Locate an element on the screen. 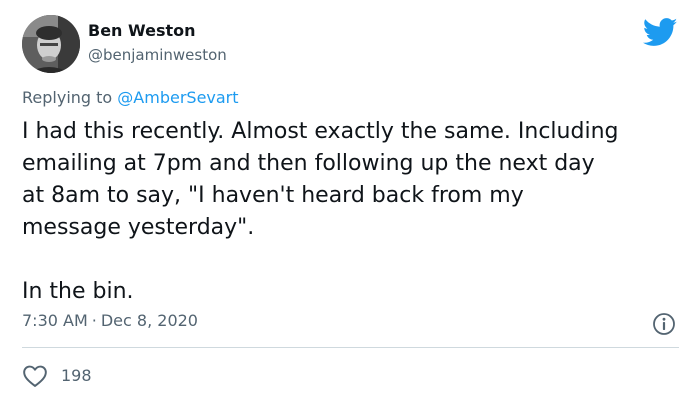 Image resolution: width=700 pixels, height=402 pixels. tweet-paragraph: In the bin. is located at coordinates (78, 291).